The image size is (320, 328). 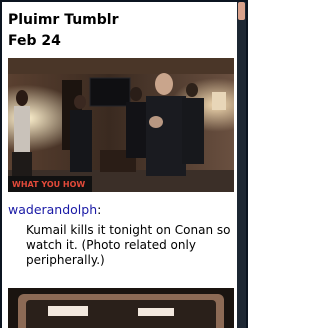 I want to click on app-title: Pluimr Tumblr, so click(x=63, y=20).